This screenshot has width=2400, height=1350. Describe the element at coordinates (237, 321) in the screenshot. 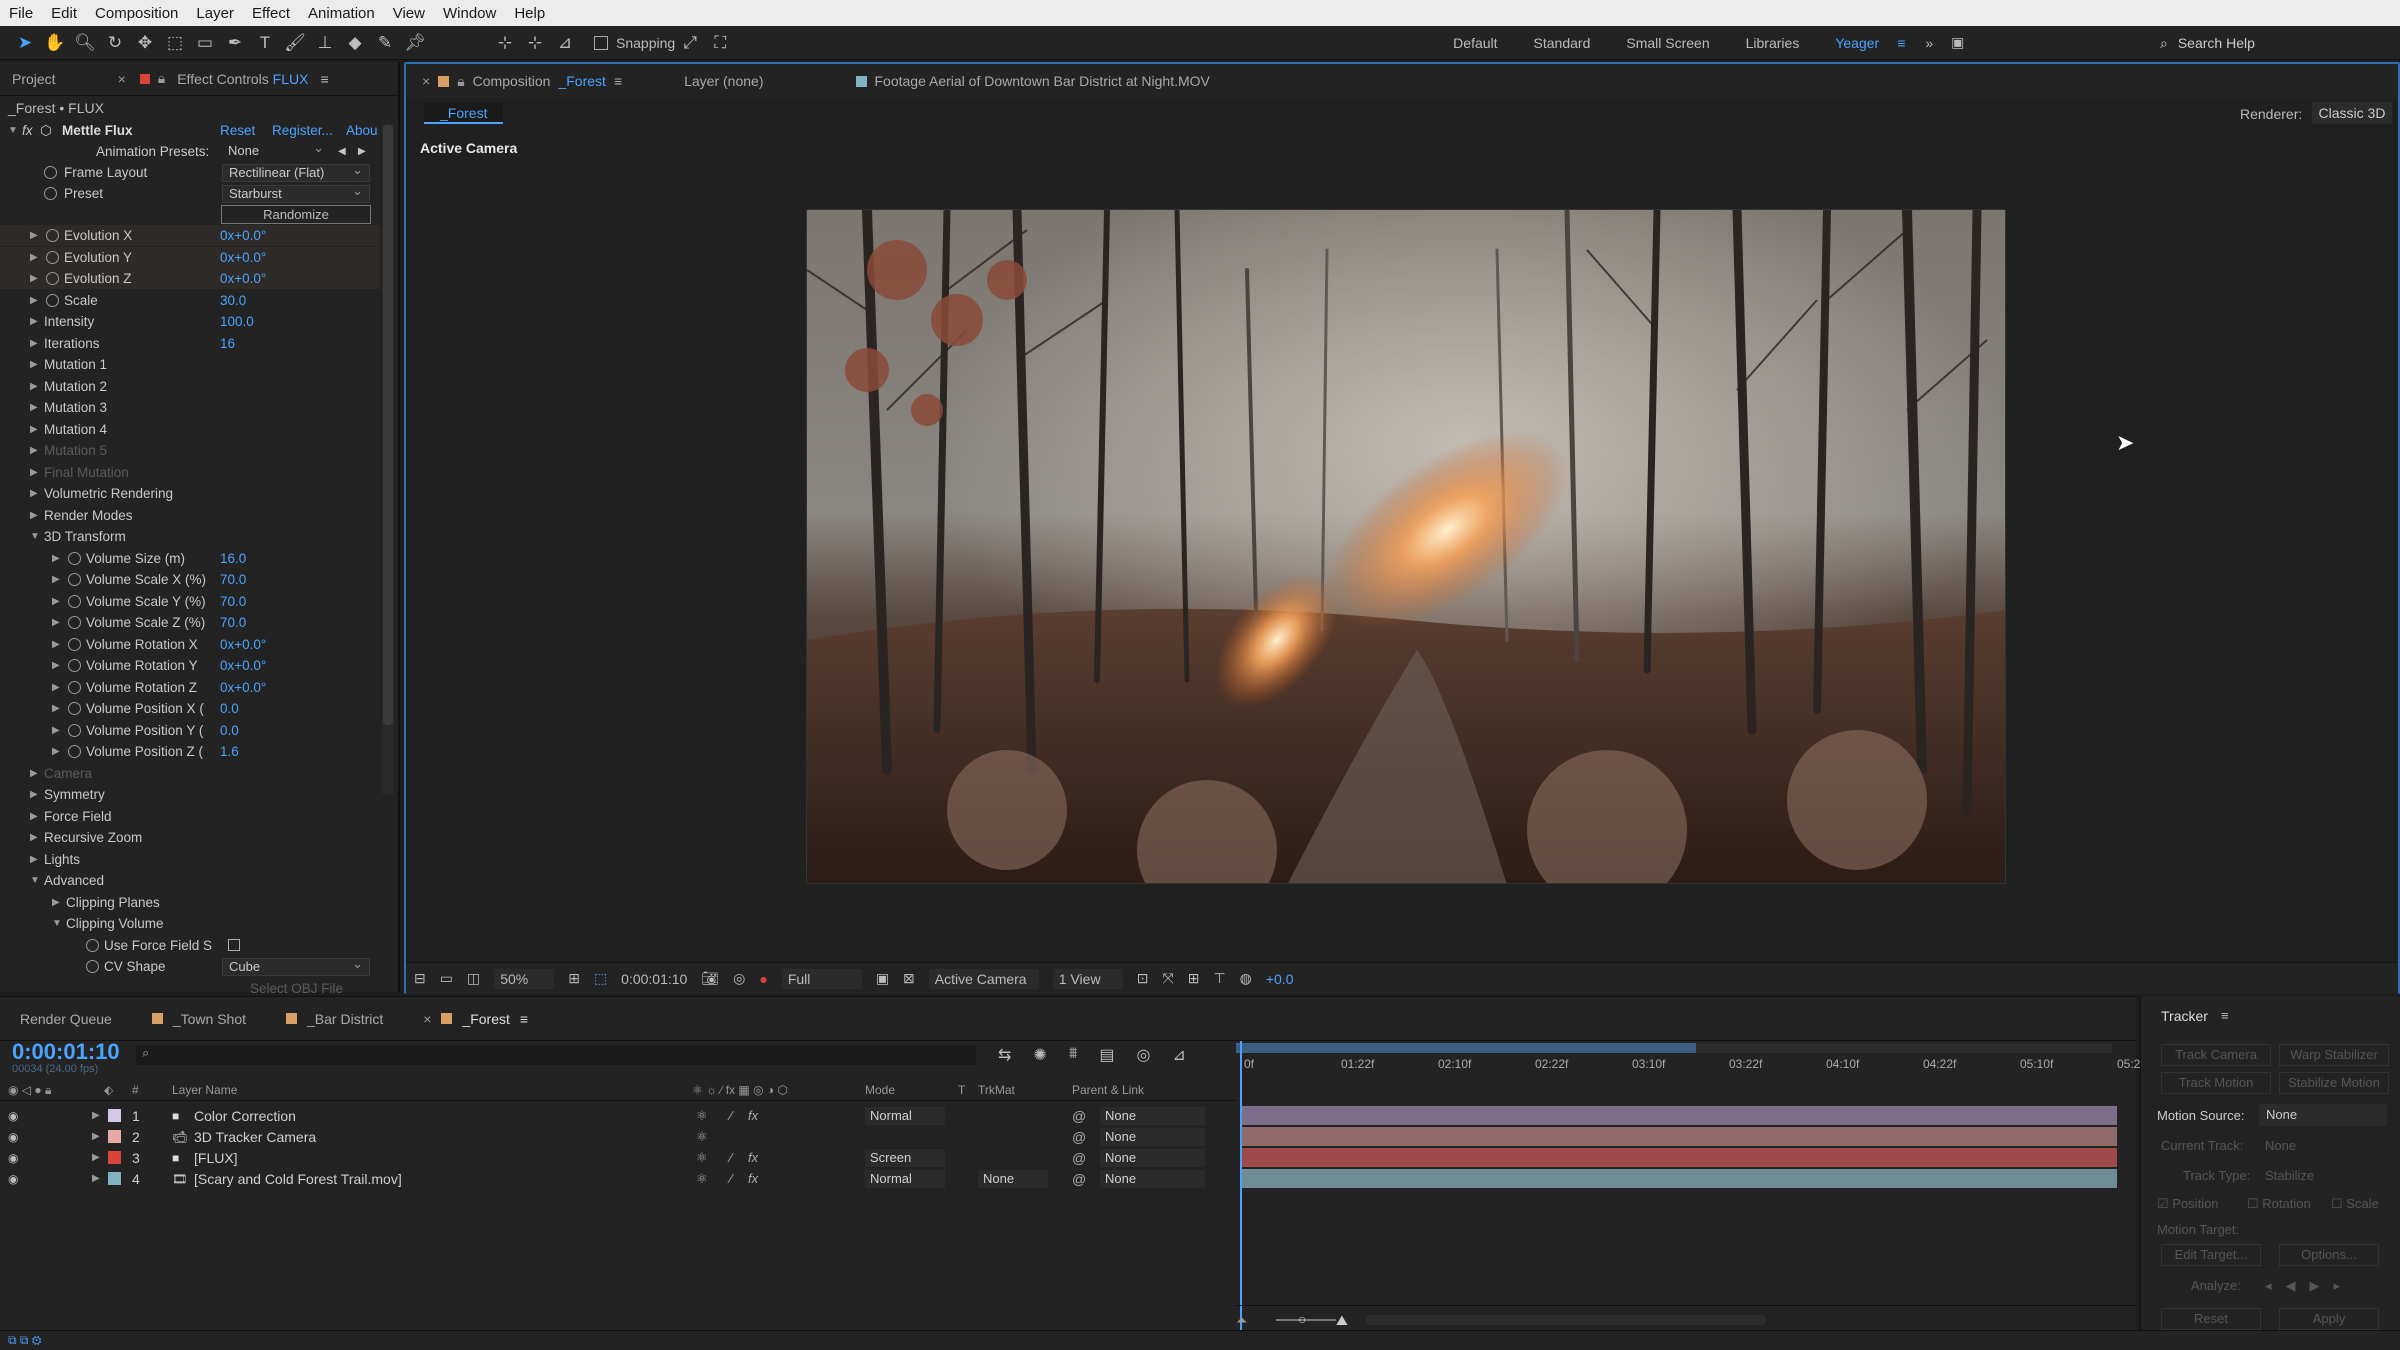

I see `prop-value: 100.0` at that location.